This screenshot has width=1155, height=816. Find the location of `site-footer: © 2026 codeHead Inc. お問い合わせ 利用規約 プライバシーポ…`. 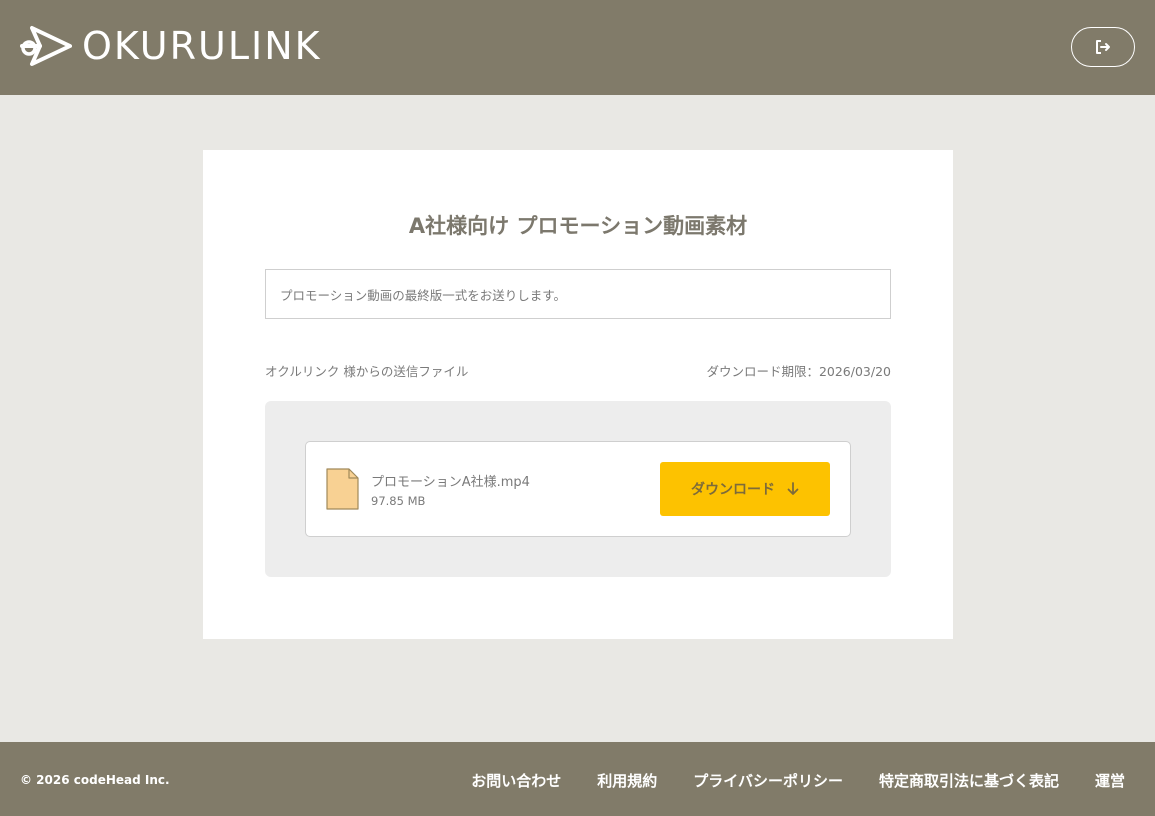

site-footer: © 2026 codeHead Inc. お問い合わせ 利用規約 プライバシーポ… is located at coordinates (577, 779).